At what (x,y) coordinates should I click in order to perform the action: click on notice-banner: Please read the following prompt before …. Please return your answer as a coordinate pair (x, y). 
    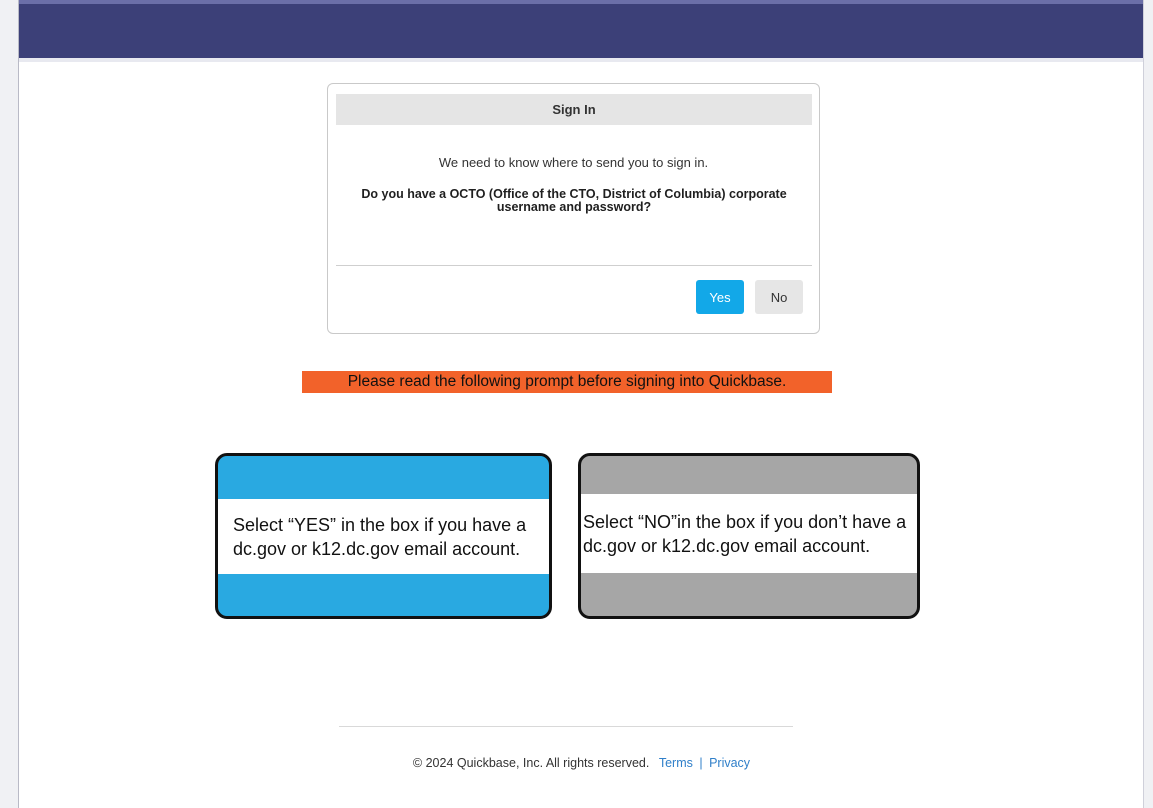
    Looking at the image, I should click on (567, 382).